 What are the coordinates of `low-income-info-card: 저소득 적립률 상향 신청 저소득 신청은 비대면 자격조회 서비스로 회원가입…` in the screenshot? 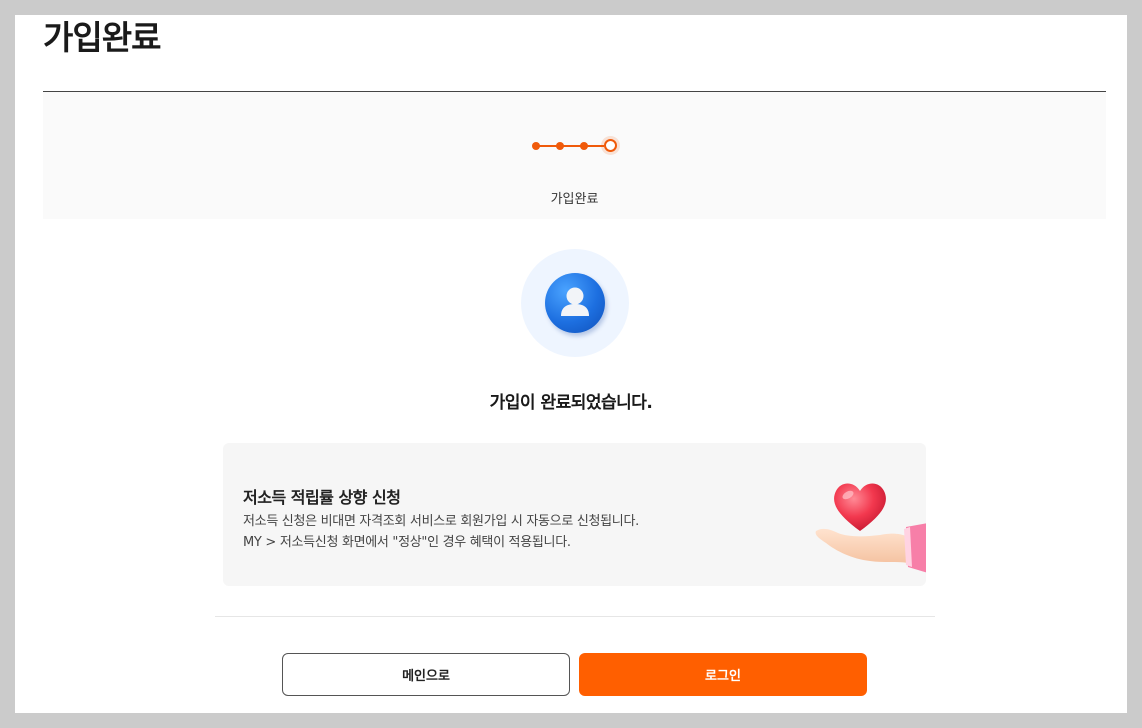 It's located at (574, 514).